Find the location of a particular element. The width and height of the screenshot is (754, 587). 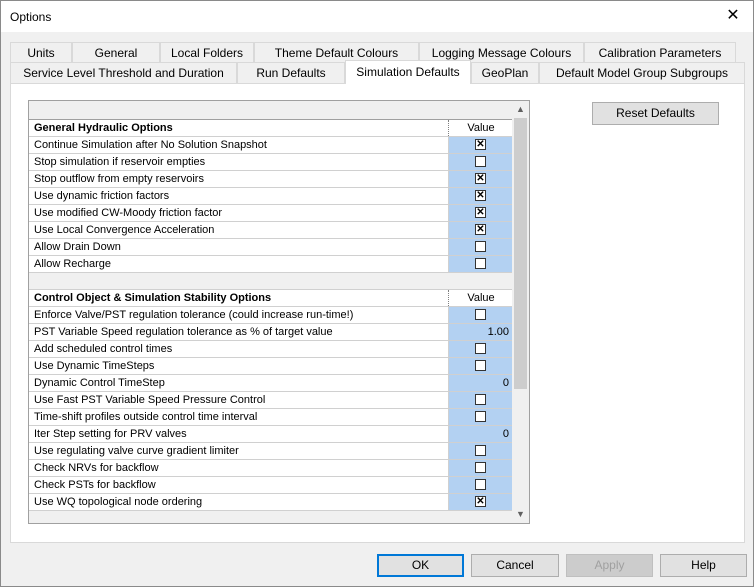

scroll-thumb is located at coordinates (520, 253).